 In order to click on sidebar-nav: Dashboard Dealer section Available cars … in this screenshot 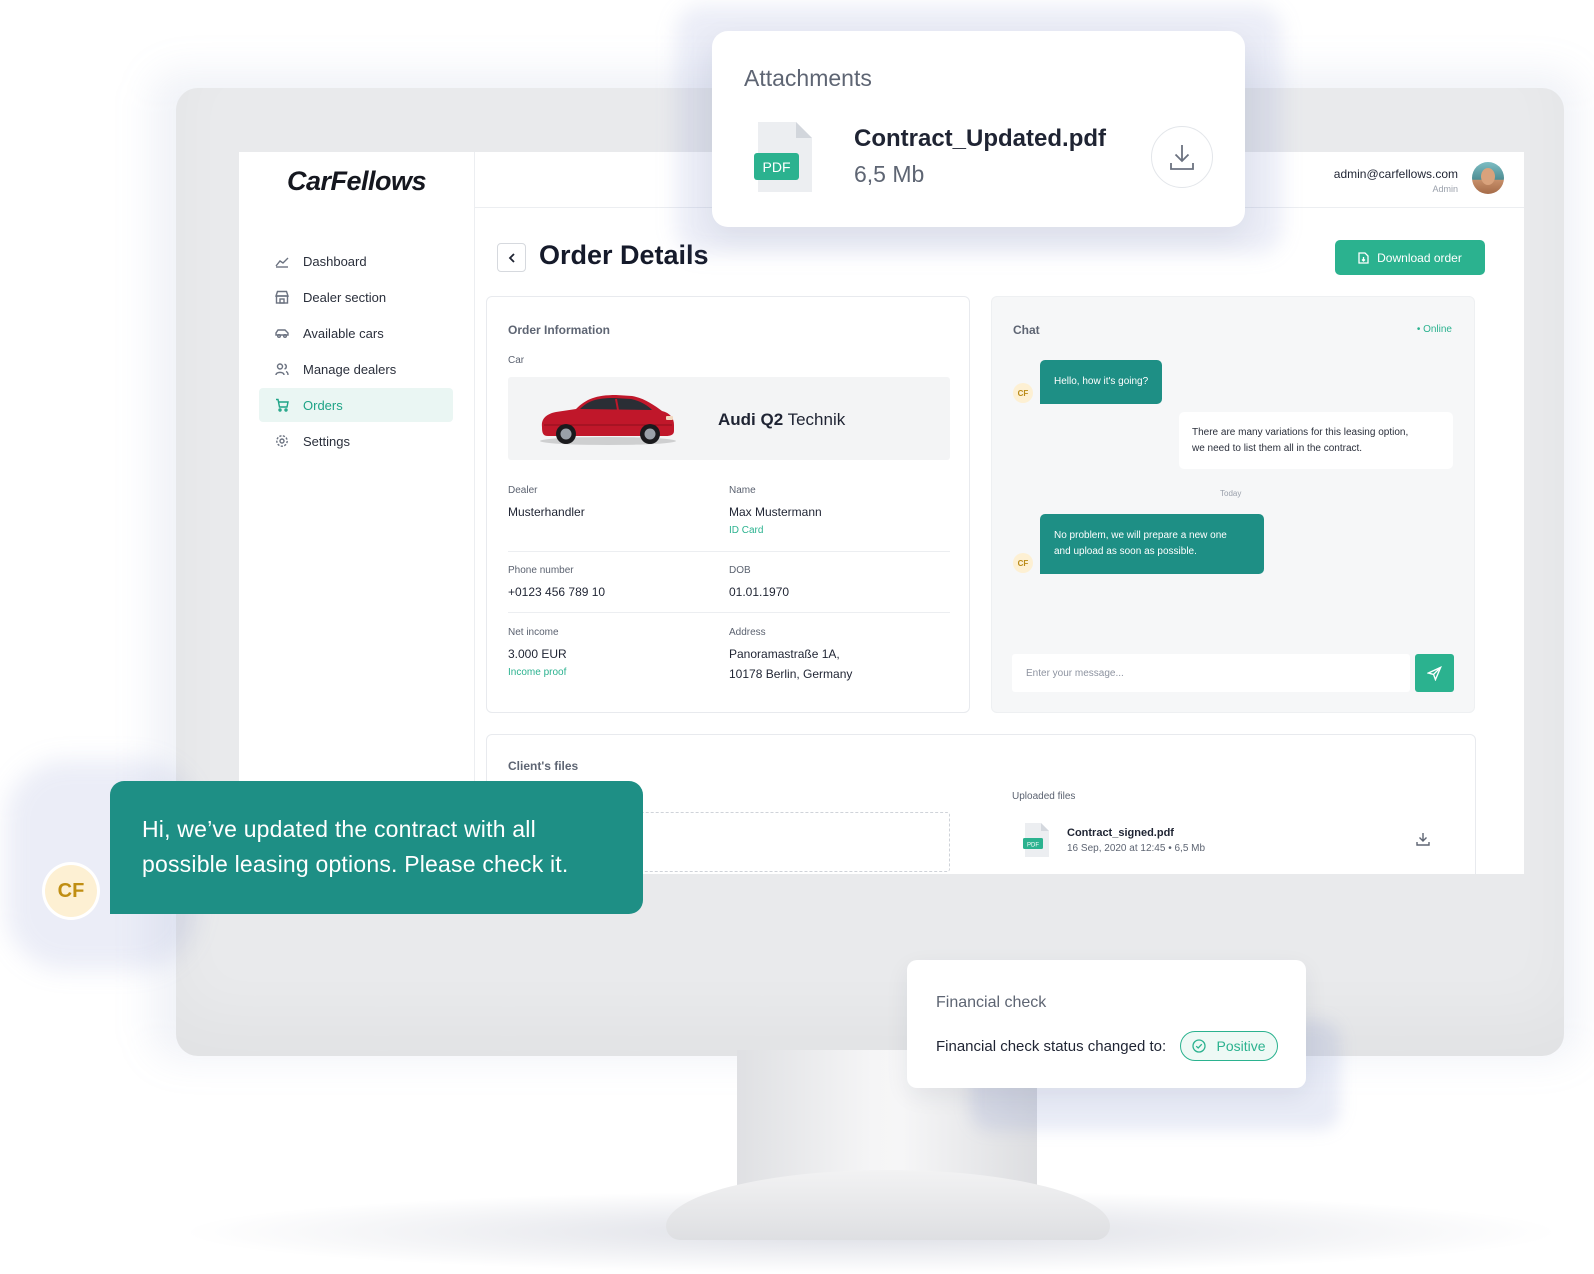, I will do `click(356, 352)`.